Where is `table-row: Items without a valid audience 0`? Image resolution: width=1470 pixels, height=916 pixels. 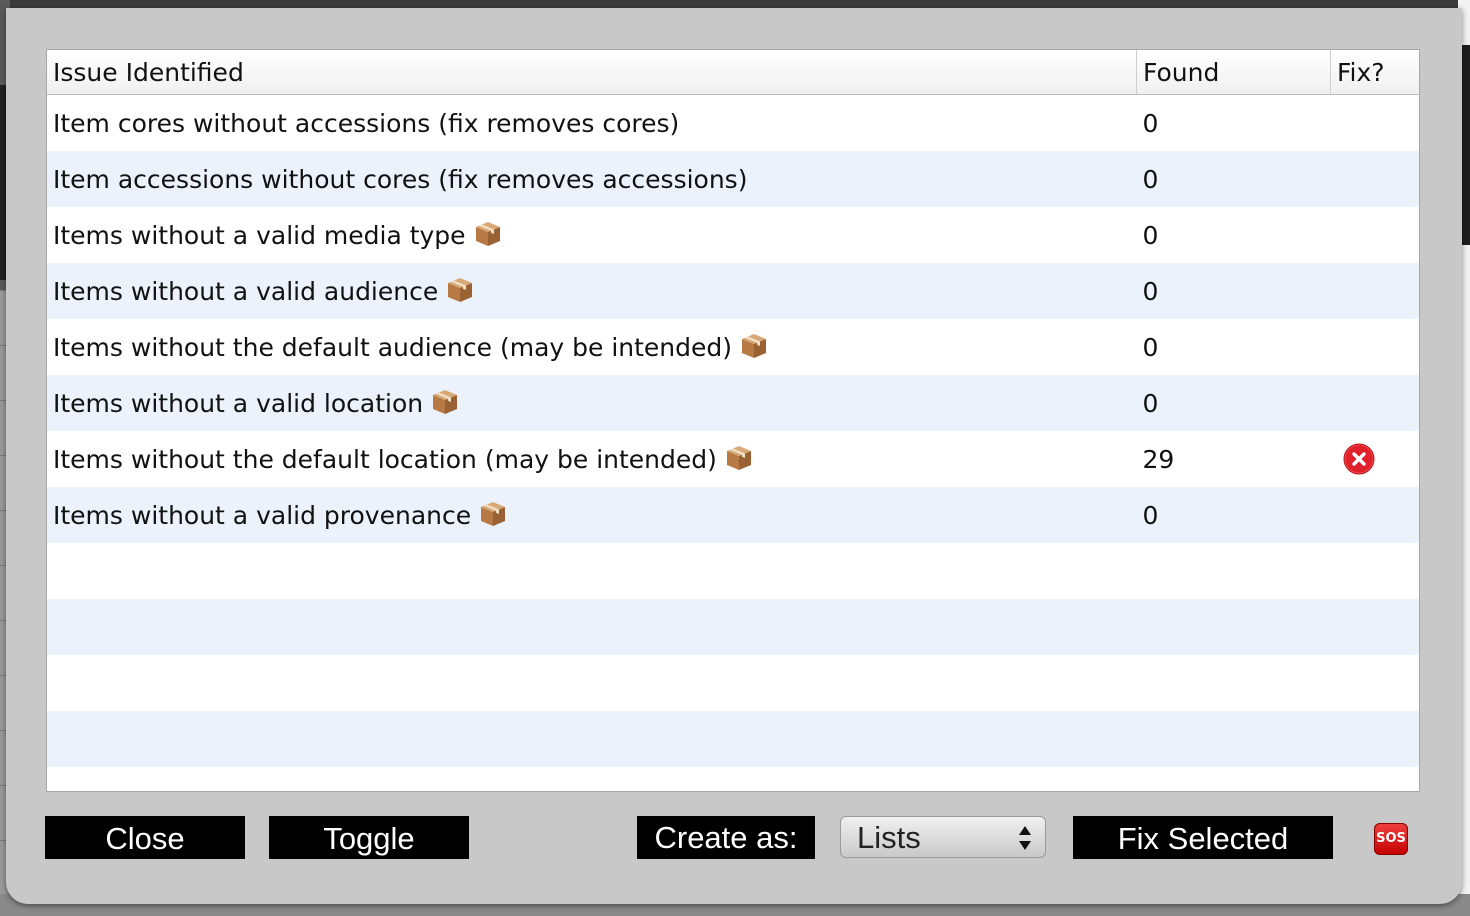 table-row: Items without a valid audience 0 is located at coordinates (733, 291).